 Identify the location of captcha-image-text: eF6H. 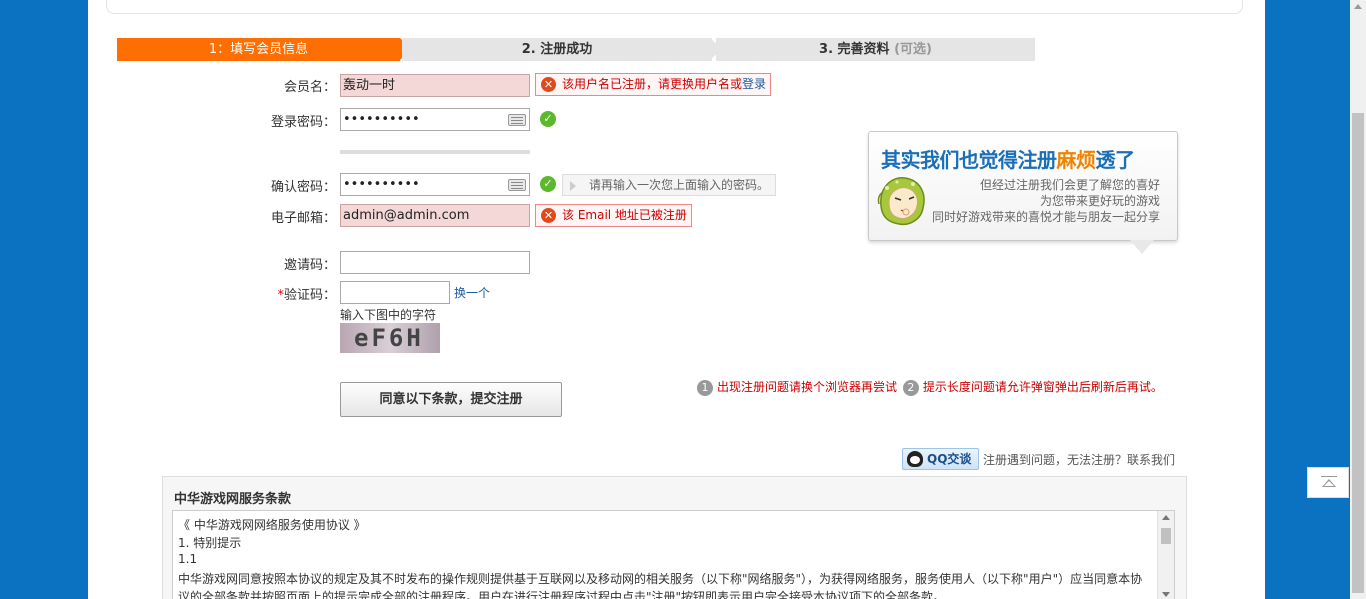
(389, 338).